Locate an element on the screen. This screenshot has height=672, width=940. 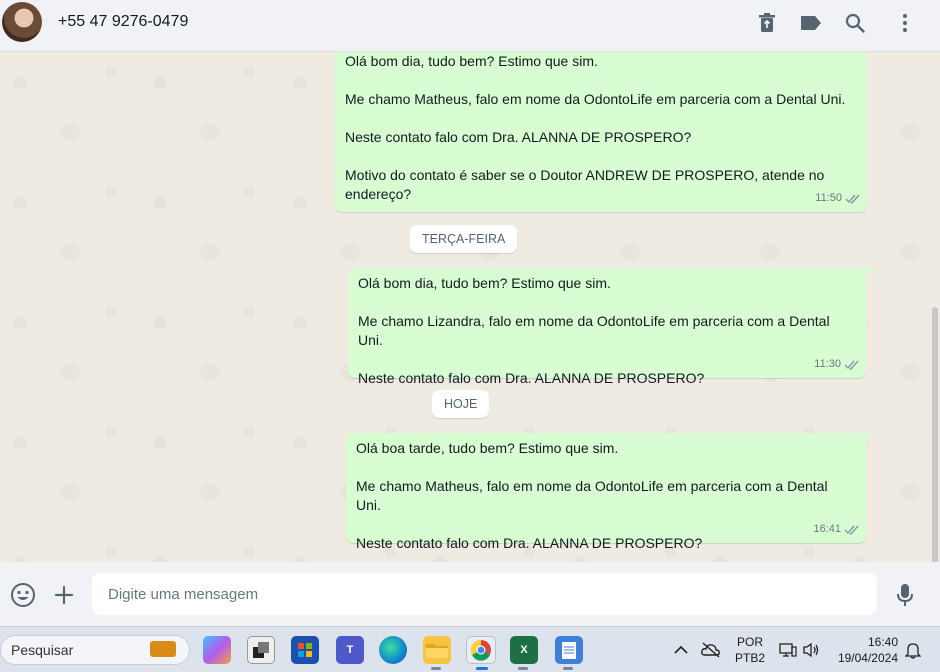
language-indicator: POR PTB2 is located at coordinates (750, 650).